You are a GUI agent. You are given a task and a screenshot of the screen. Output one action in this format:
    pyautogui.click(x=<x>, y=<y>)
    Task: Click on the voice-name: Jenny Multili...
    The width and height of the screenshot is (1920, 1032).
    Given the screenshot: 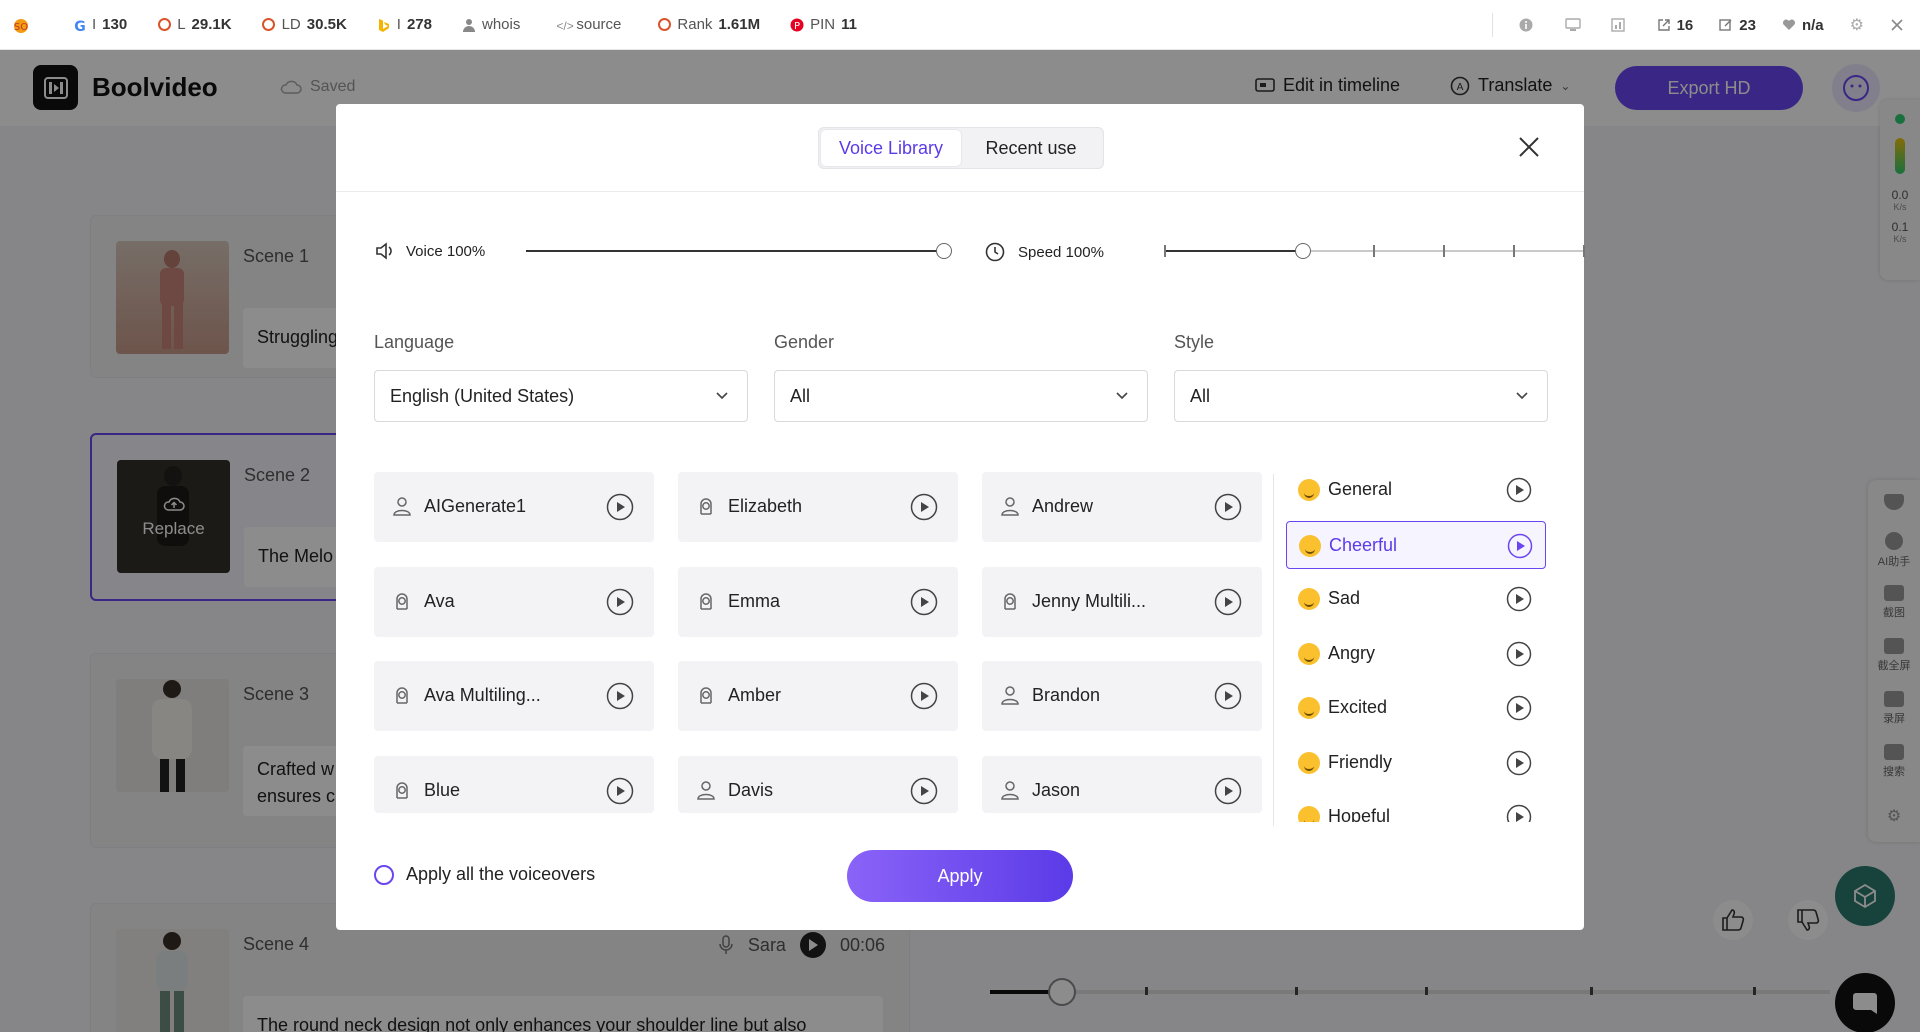 What is the action you would take?
    pyautogui.click(x=1089, y=601)
    